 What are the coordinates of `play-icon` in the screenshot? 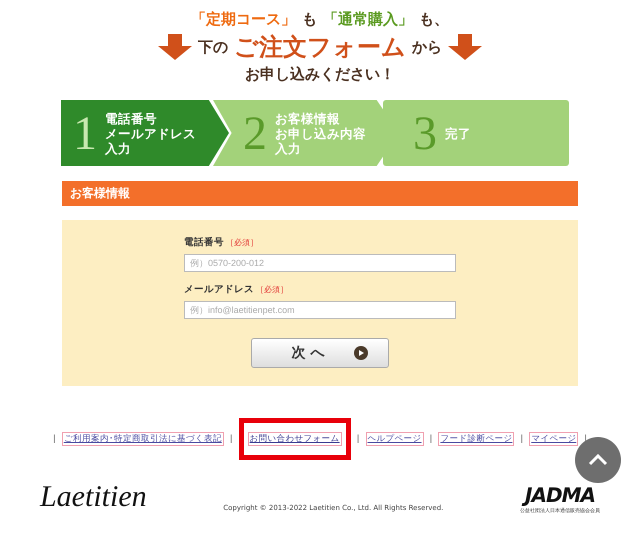 It's located at (361, 353).